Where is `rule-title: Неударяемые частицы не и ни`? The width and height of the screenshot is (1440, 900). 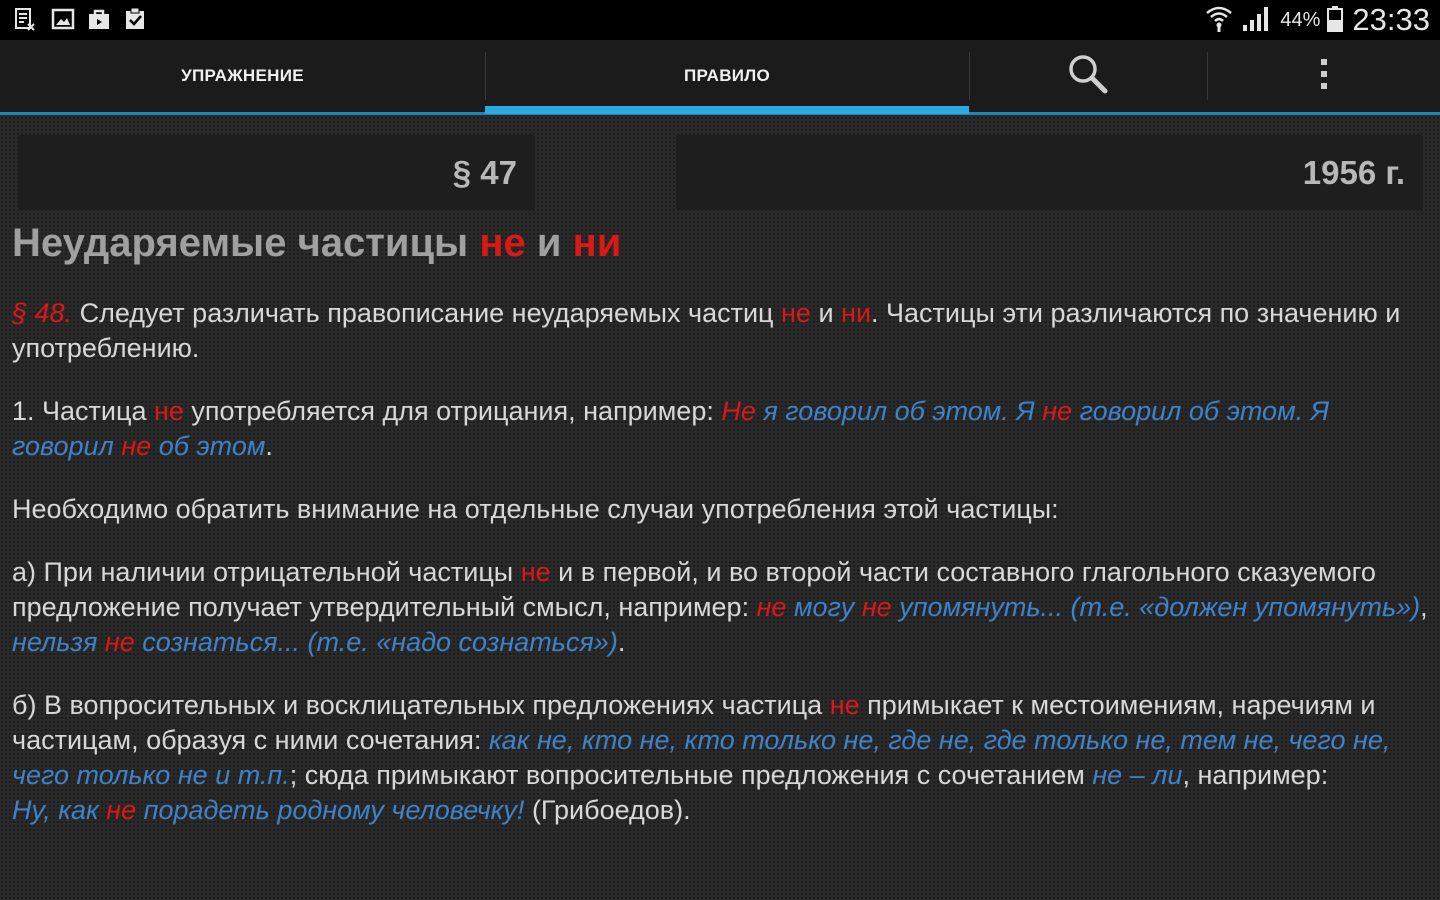 rule-title: Неударяемые частицы не и ни is located at coordinates (720, 243).